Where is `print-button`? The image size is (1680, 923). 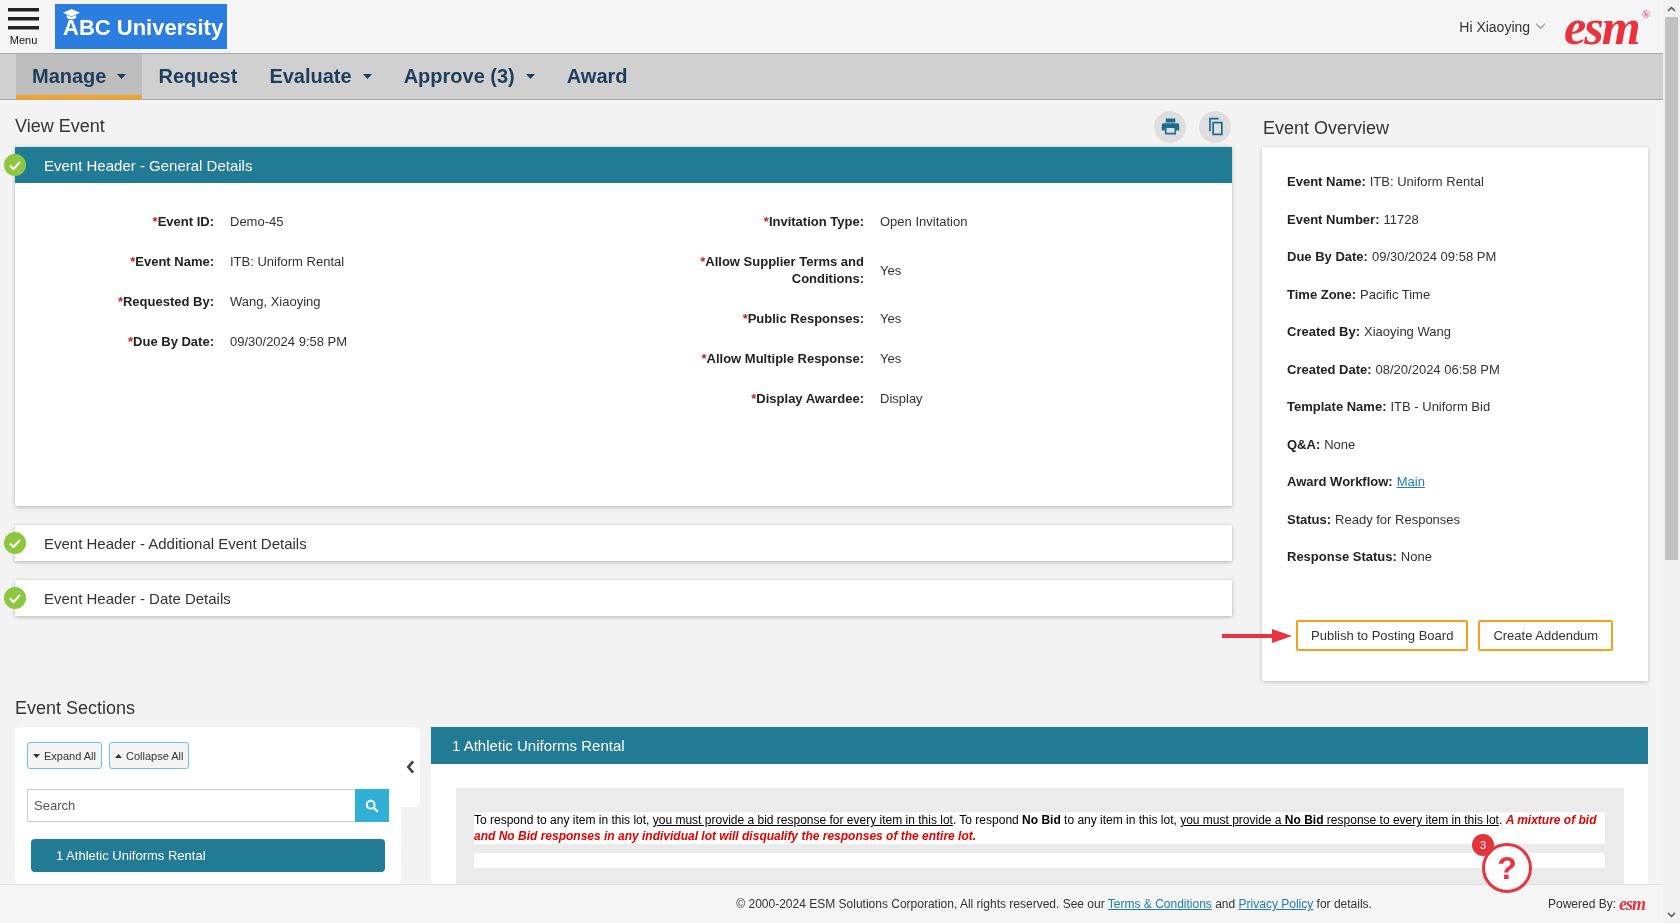 print-button is located at coordinates (1170, 126).